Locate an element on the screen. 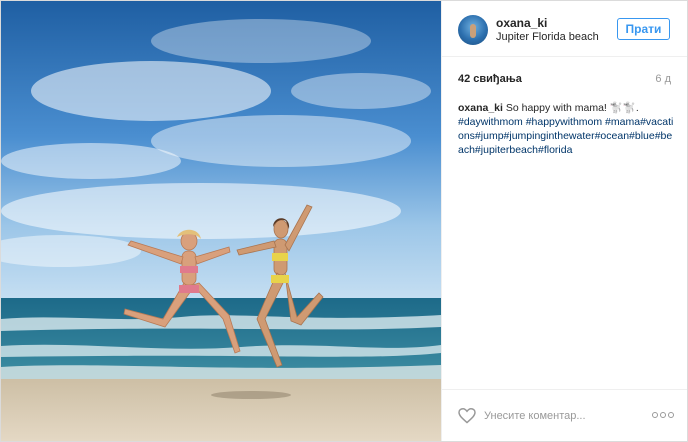 The width and height of the screenshot is (688, 442). comment-input is located at coordinates (564, 416).